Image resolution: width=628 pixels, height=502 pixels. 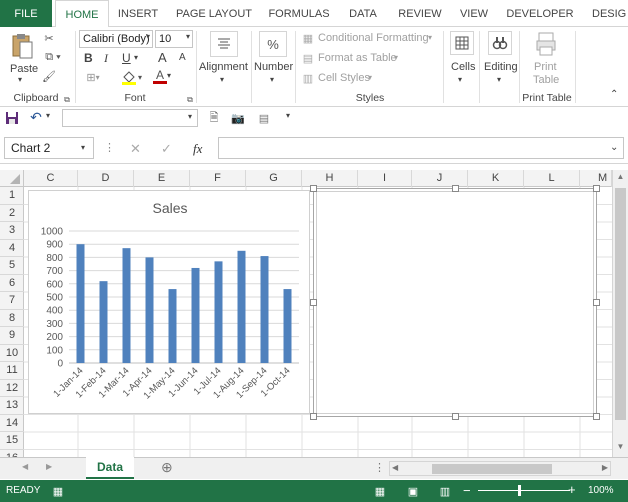 I want to click on prev-sheet-icon: ◀, so click(x=25, y=466).